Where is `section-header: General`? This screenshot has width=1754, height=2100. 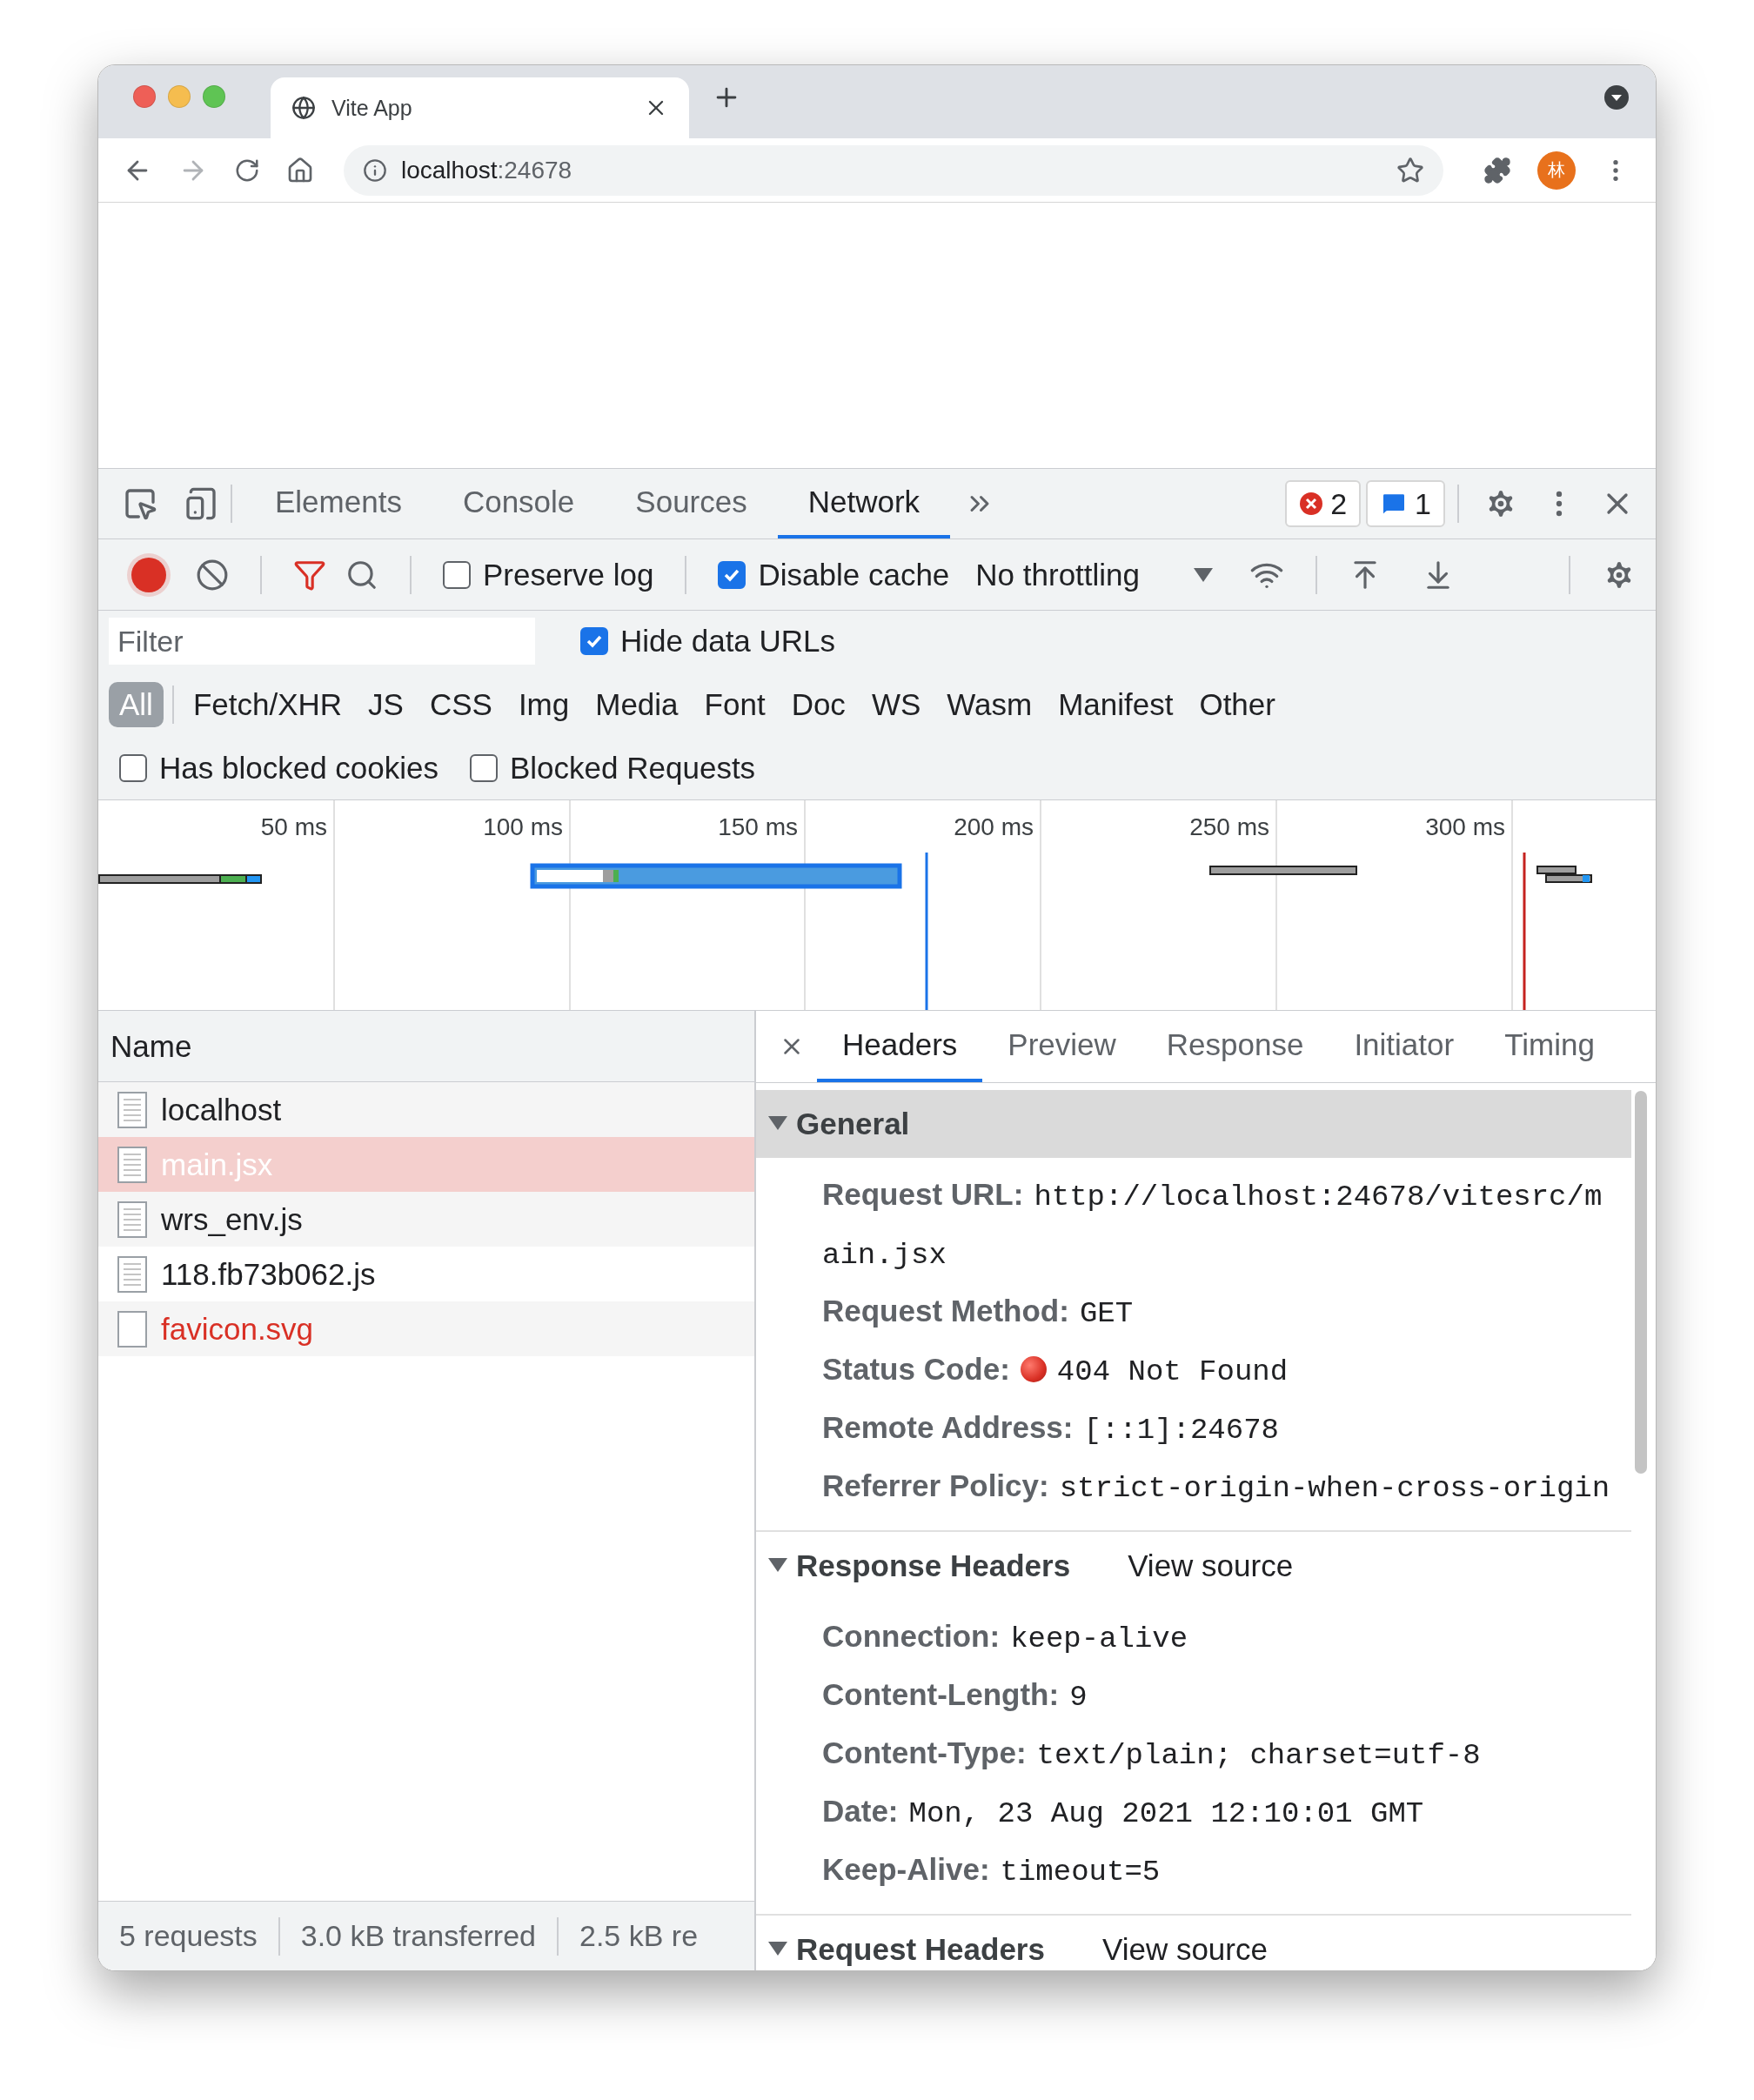 section-header: General is located at coordinates (1194, 1124).